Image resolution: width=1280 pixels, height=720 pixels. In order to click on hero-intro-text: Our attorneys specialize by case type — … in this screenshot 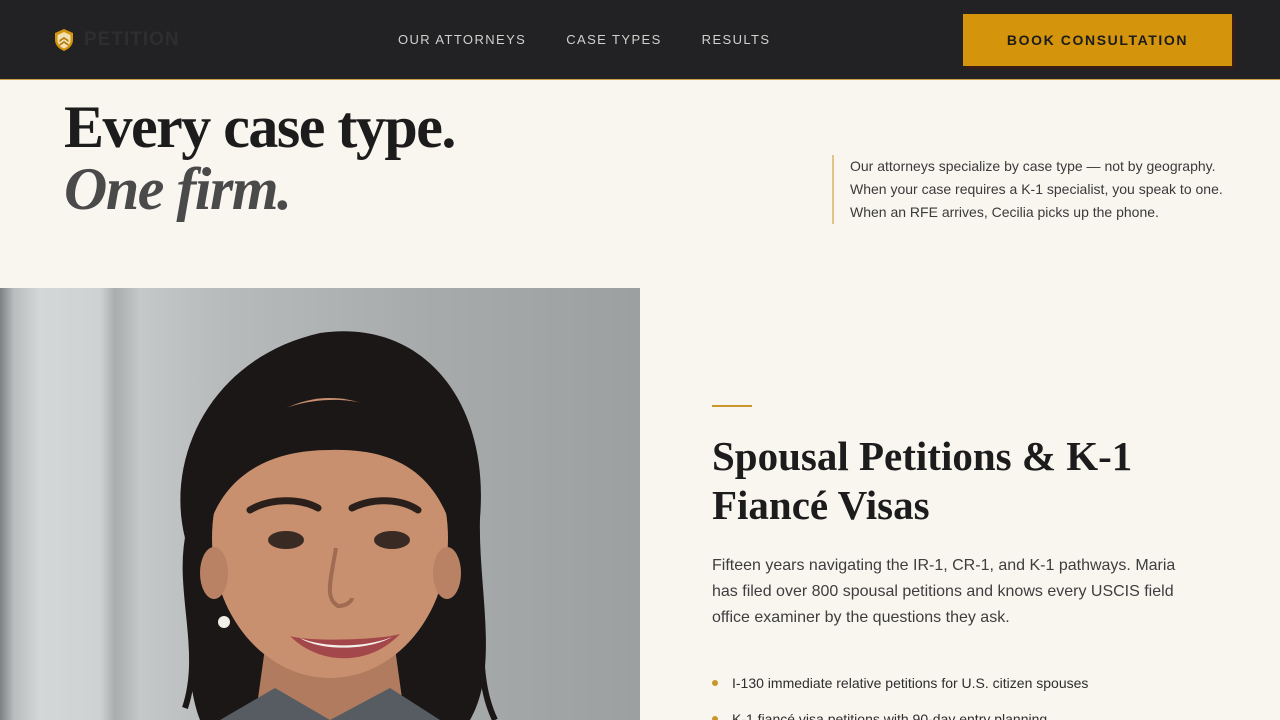, I will do `click(1032, 189)`.